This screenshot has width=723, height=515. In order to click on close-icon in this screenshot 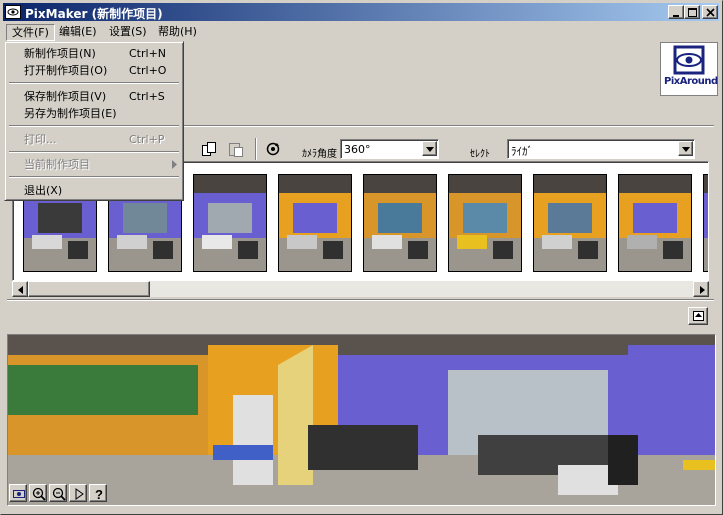, I will do `click(710, 12)`.